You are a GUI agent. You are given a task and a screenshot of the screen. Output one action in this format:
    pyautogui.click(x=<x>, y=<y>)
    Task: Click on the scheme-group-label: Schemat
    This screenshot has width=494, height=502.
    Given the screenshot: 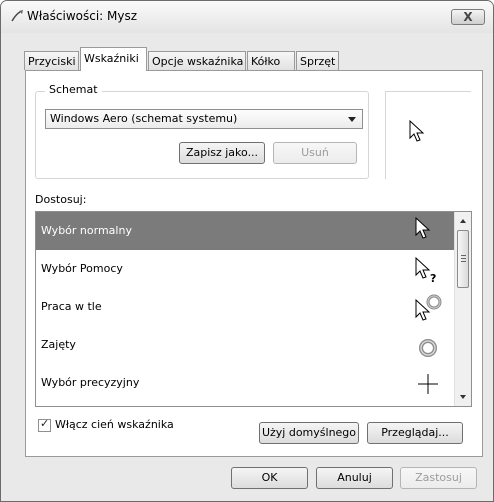 What is the action you would take?
    pyautogui.click(x=73, y=89)
    